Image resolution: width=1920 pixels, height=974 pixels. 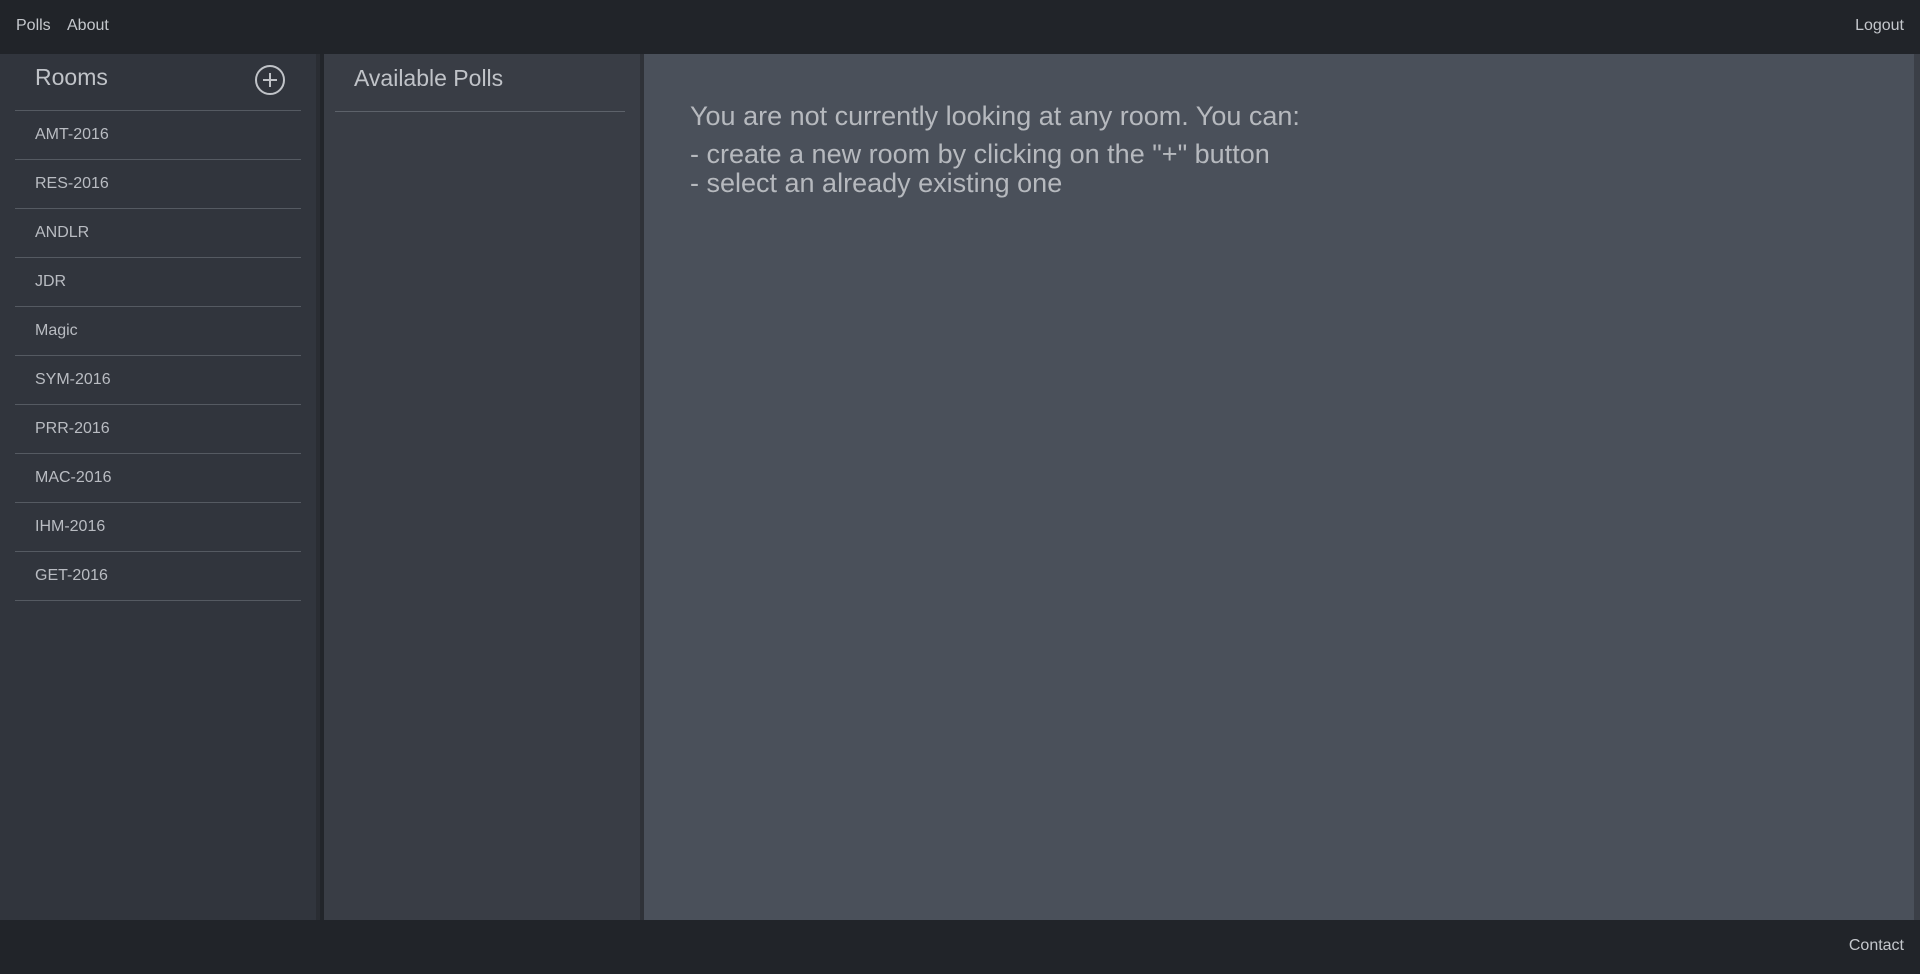 I want to click on polls-header: Available Polls, so click(x=480, y=83).